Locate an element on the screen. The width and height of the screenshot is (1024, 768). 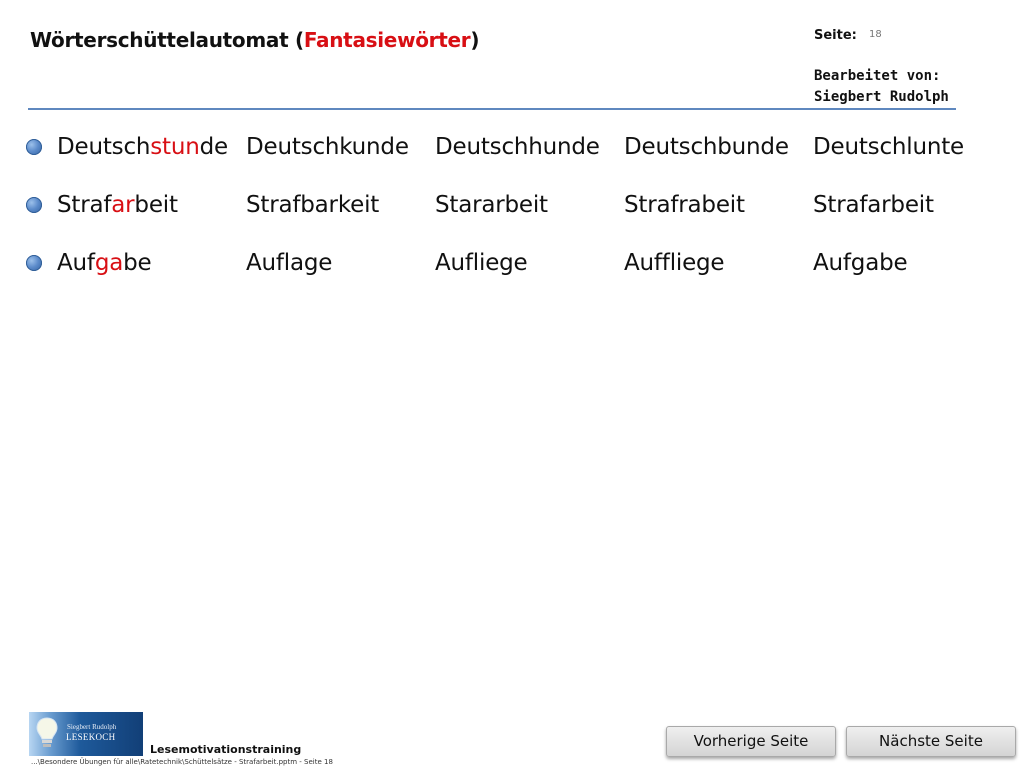
title-end-text: ) is located at coordinates (475, 40).